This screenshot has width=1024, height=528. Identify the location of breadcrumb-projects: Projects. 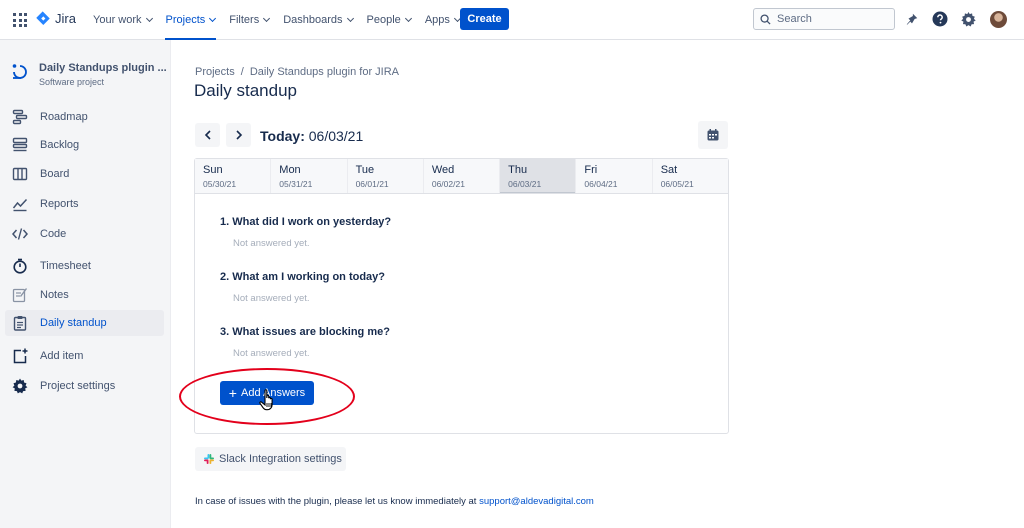
(215, 72).